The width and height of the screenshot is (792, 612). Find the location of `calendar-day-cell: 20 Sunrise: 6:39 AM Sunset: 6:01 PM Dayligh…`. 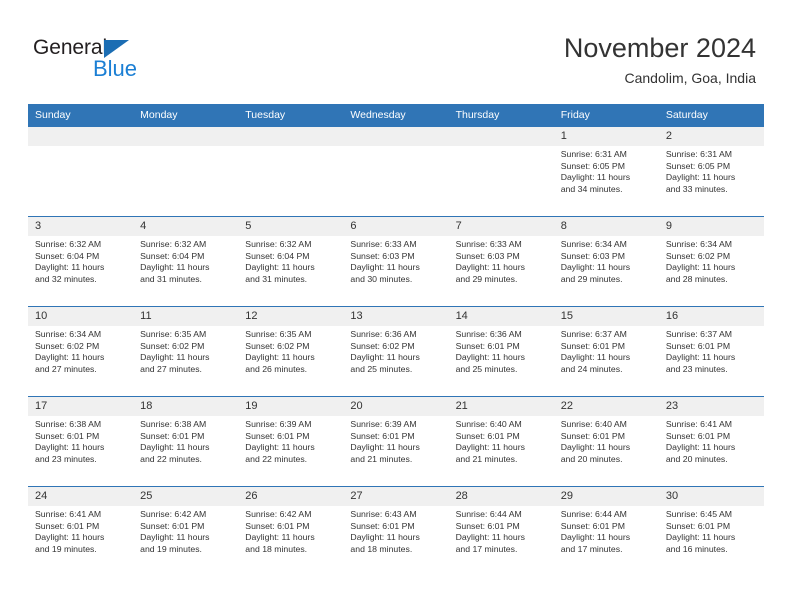

calendar-day-cell: 20 Sunrise: 6:39 AM Sunset: 6:01 PM Dayligh… is located at coordinates (396, 441).